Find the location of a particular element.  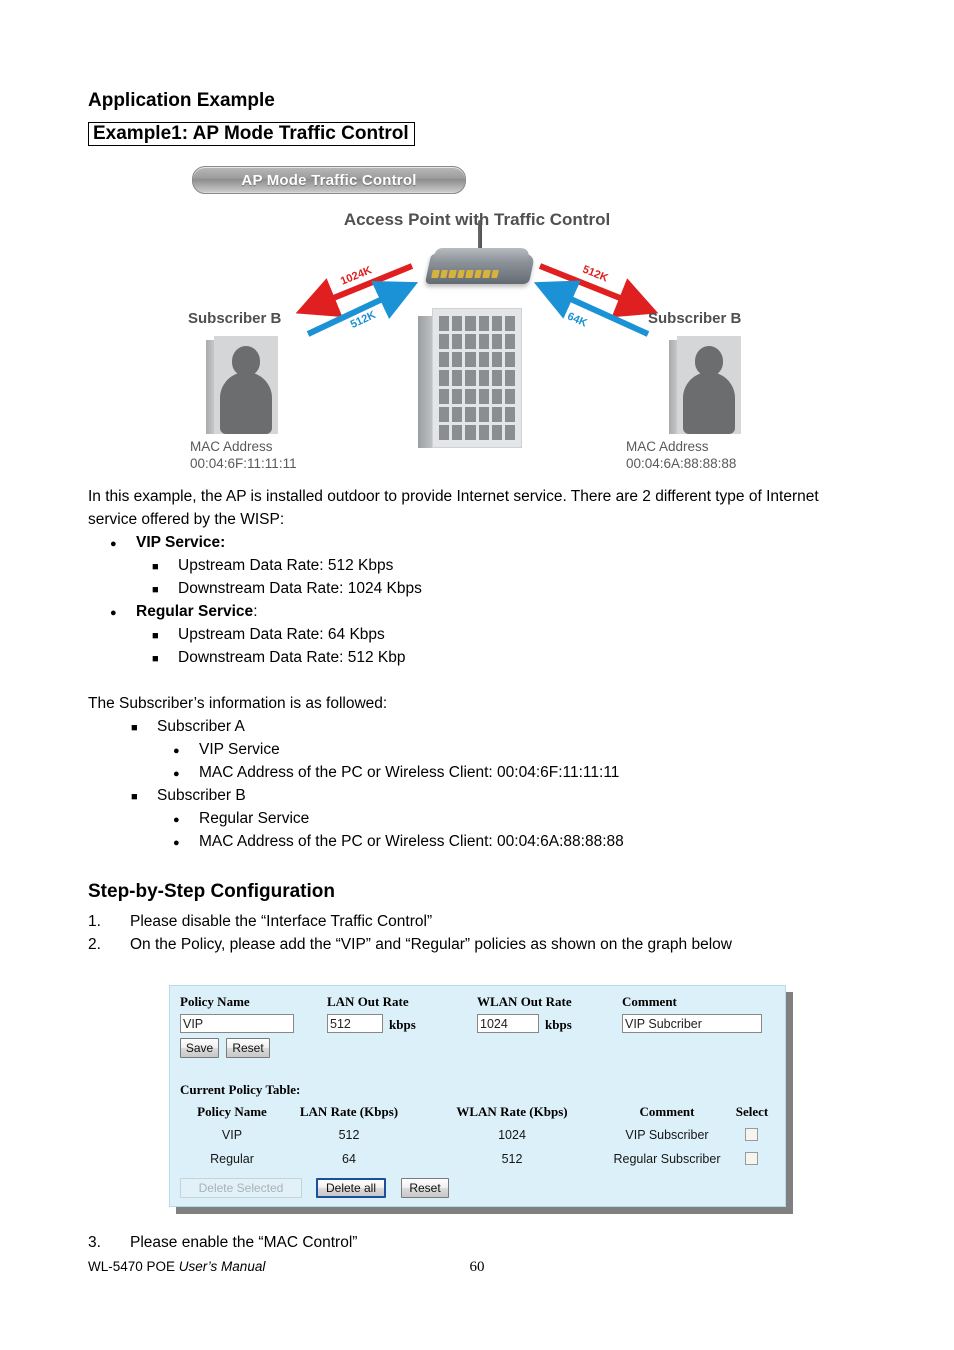

reset-button: Reset is located at coordinates (248, 1048).